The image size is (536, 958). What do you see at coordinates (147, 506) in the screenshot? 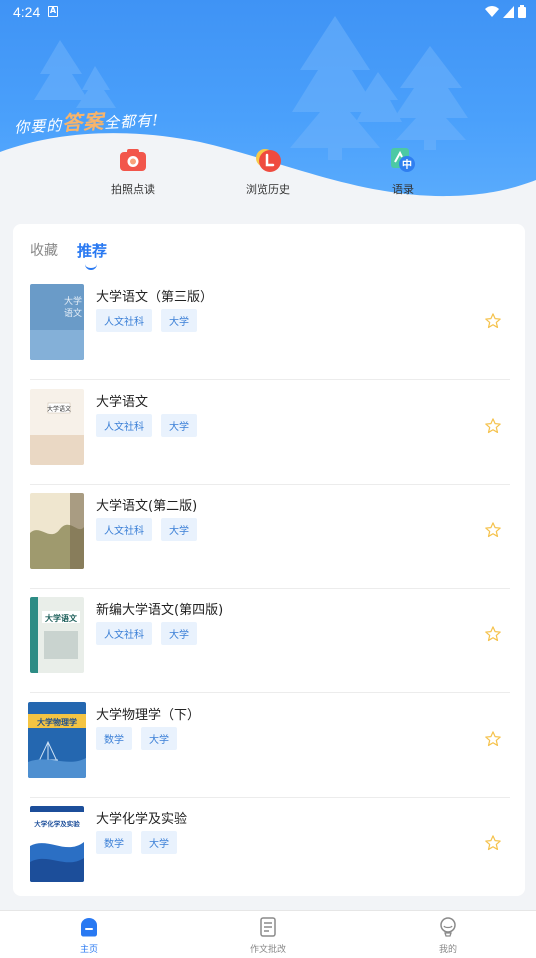
I see `book-title: 大学语文(第二版)` at bounding box center [147, 506].